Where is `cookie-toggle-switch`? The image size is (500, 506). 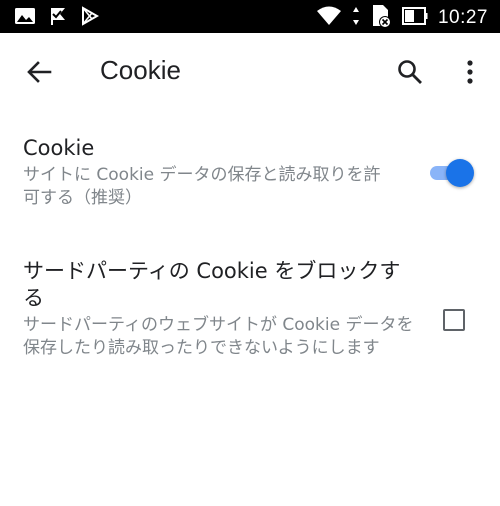
cookie-toggle-switch is located at coordinates (451, 173).